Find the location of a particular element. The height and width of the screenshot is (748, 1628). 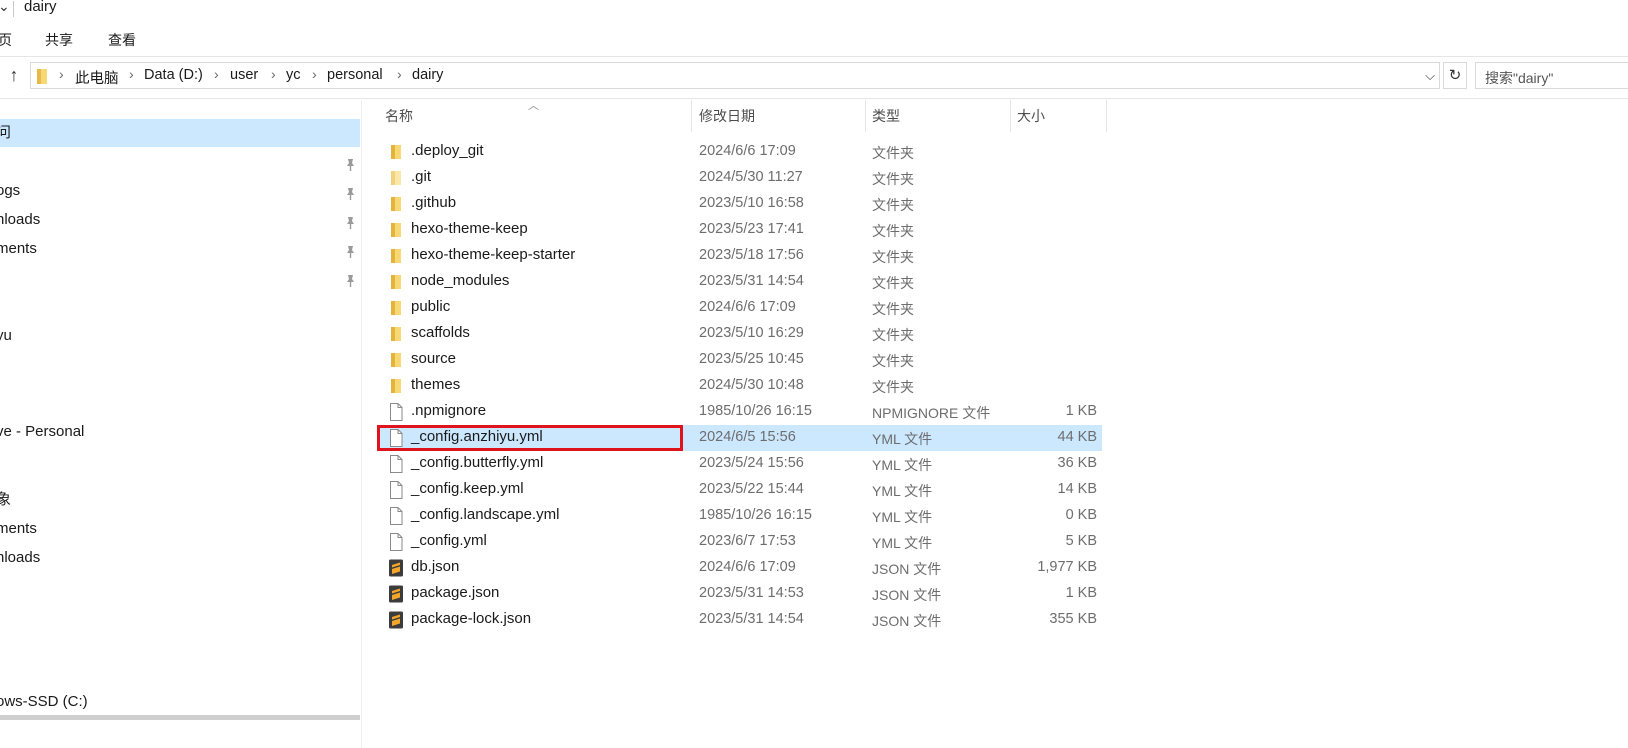

file-row: public 2024/6/6 17:09 文件夹 is located at coordinates (741, 308).